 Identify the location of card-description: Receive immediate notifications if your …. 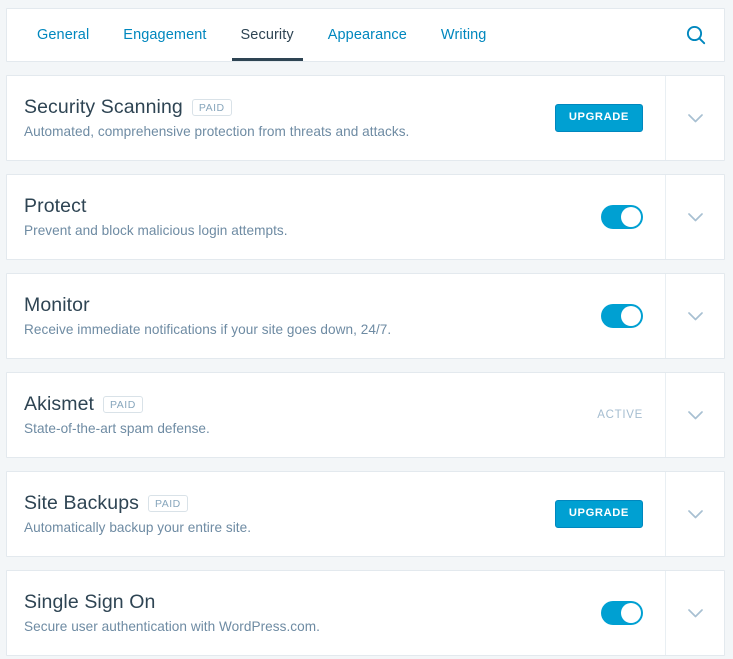
(208, 329).